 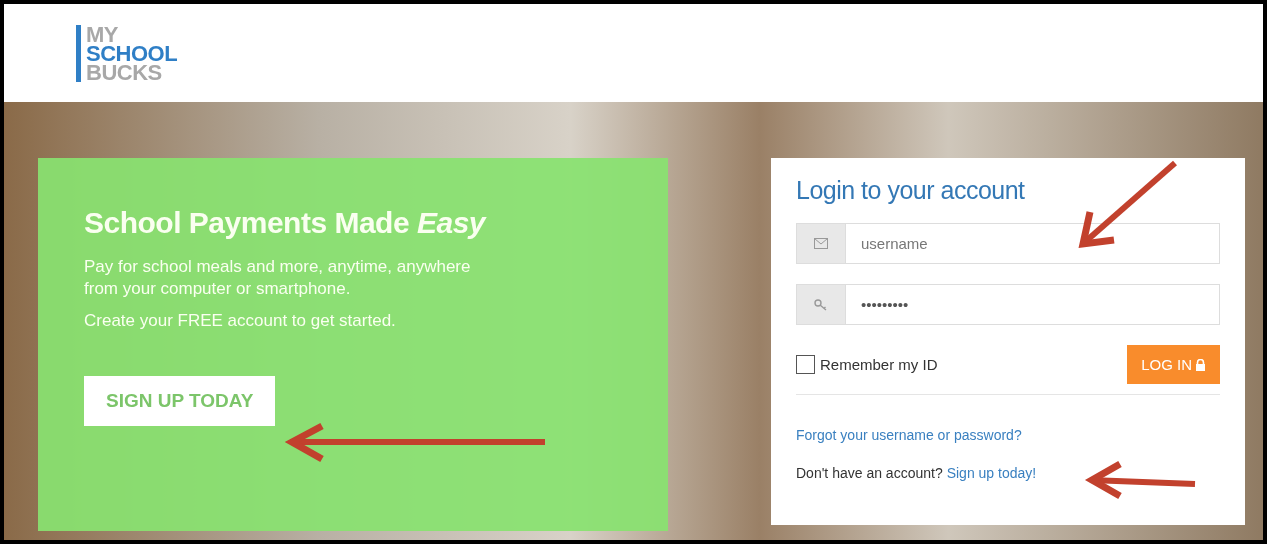 What do you see at coordinates (805, 364) in the screenshot?
I see `checkbox` at bounding box center [805, 364].